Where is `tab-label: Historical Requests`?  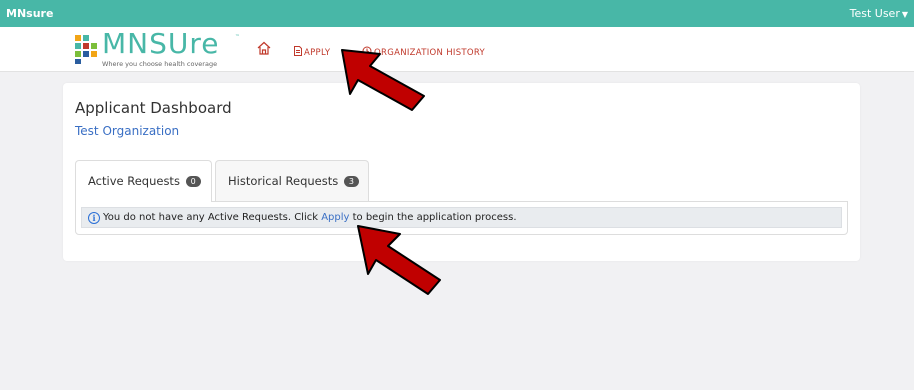 tab-label: Historical Requests is located at coordinates (283, 181).